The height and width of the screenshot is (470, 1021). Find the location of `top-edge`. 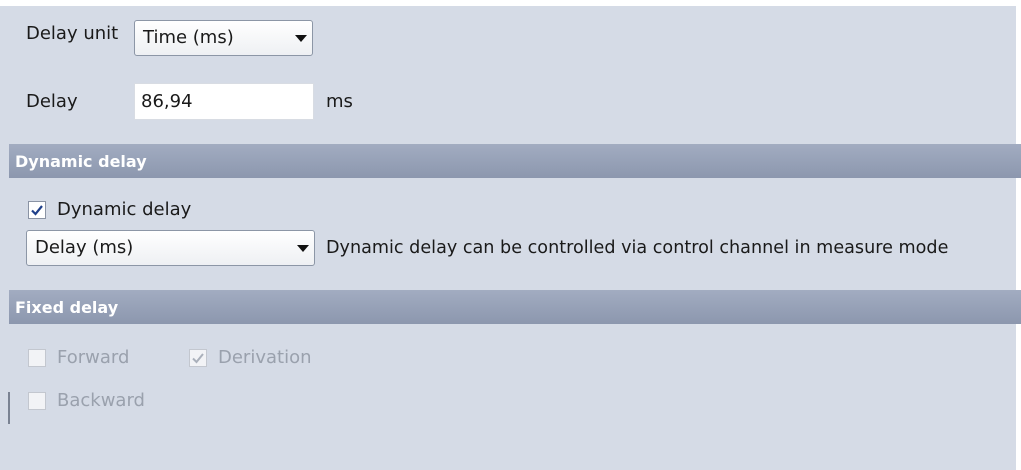

top-edge is located at coordinates (510, 3).